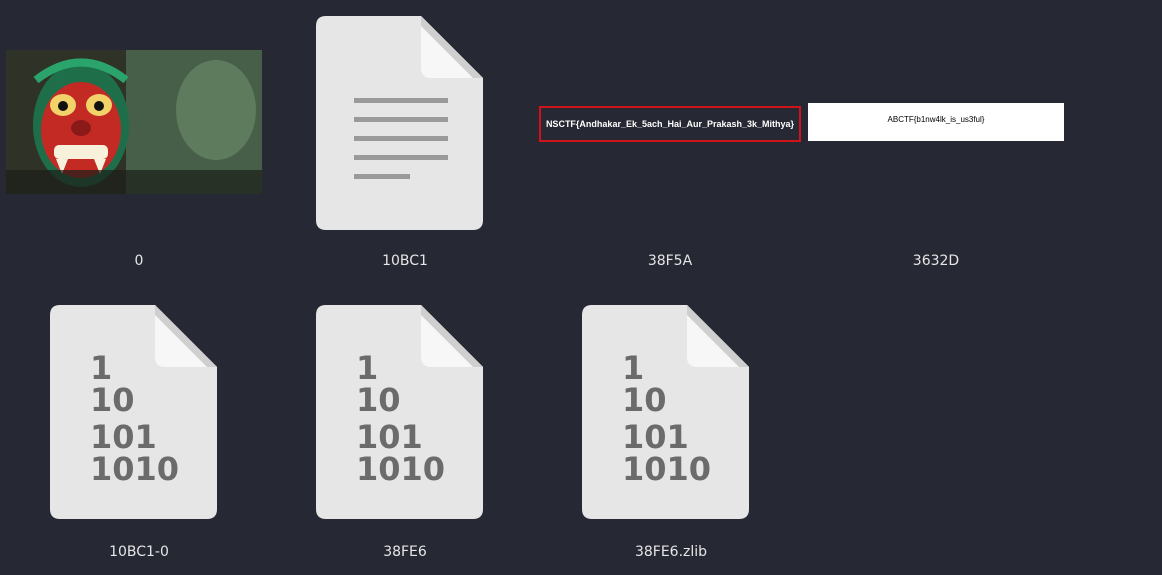 The image size is (1162, 575). I want to click on image-thumbnail, so click(134, 122).